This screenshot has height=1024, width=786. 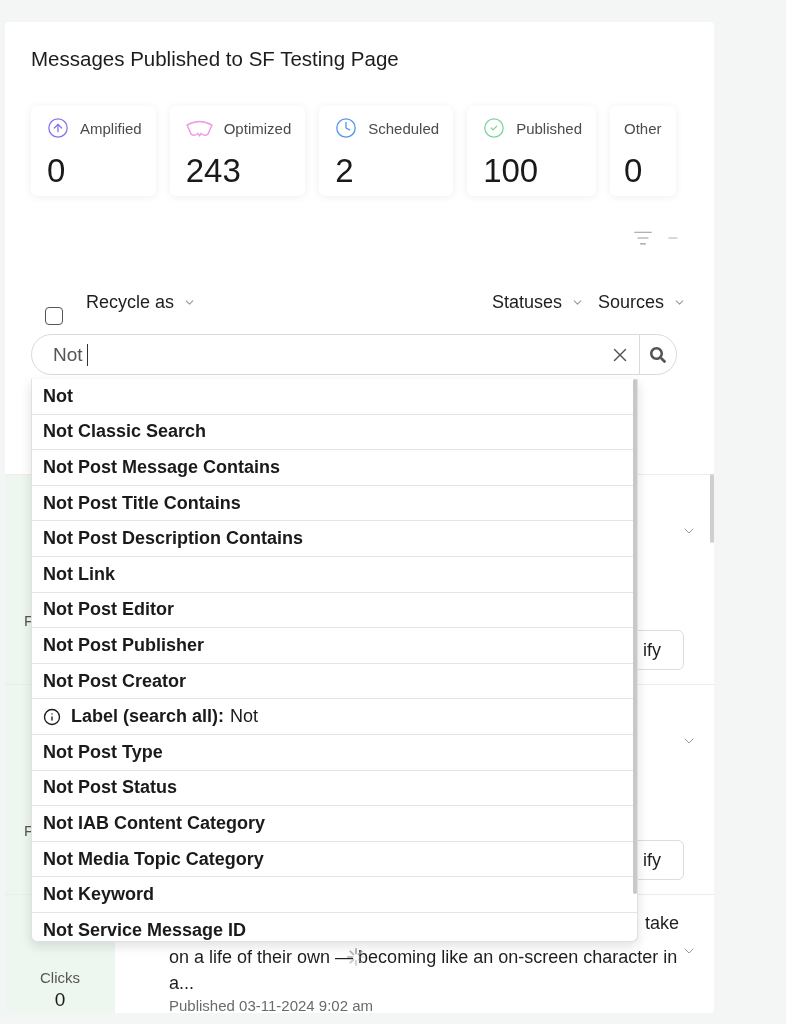 What do you see at coordinates (213, 171) in the screenshot?
I see `stat-value: 243` at bounding box center [213, 171].